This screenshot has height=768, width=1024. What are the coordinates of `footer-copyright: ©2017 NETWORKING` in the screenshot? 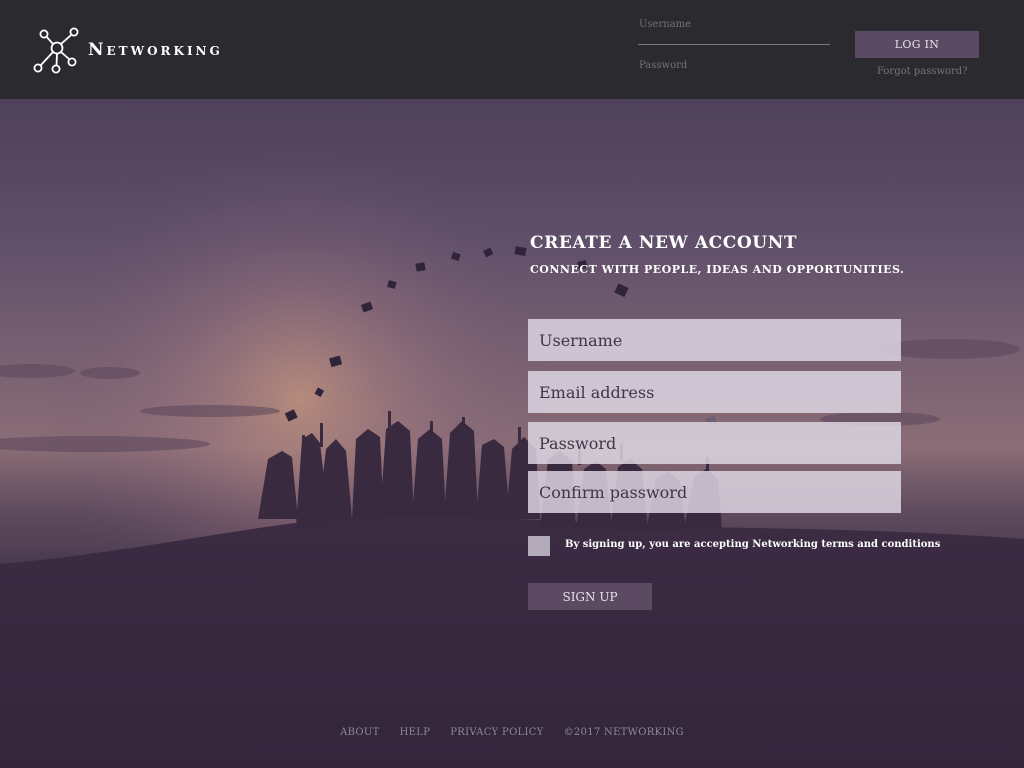 It's located at (623, 732).